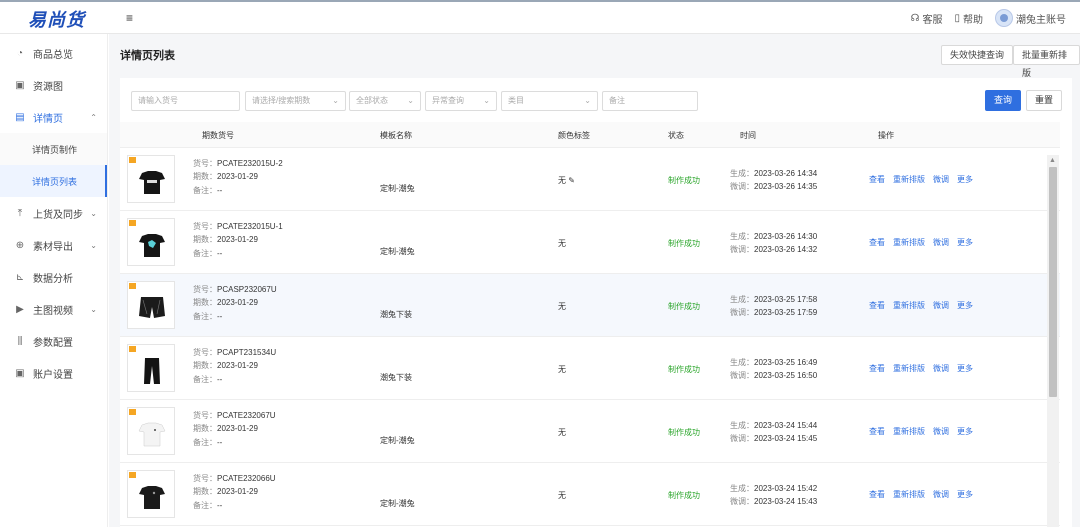 This screenshot has height=527, width=1080. Describe the element at coordinates (53, 373) in the screenshot. I see `sidebar-item-account: ▣ 账户设置` at that location.